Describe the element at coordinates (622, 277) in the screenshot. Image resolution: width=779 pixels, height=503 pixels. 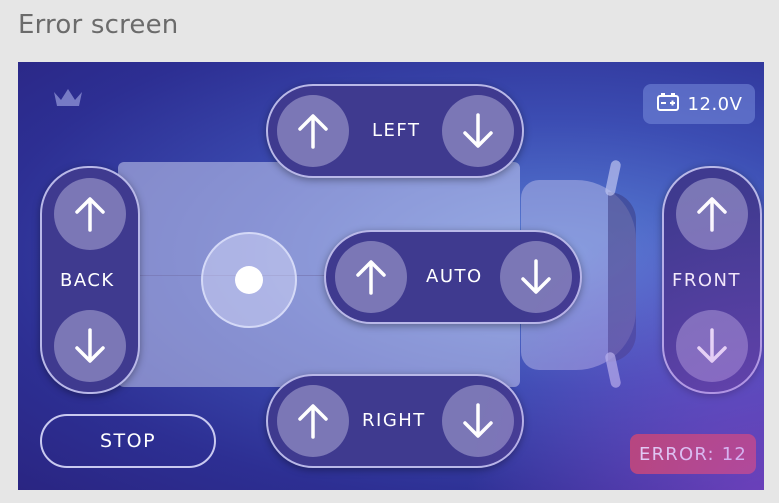
I see `truck-windshield` at that location.